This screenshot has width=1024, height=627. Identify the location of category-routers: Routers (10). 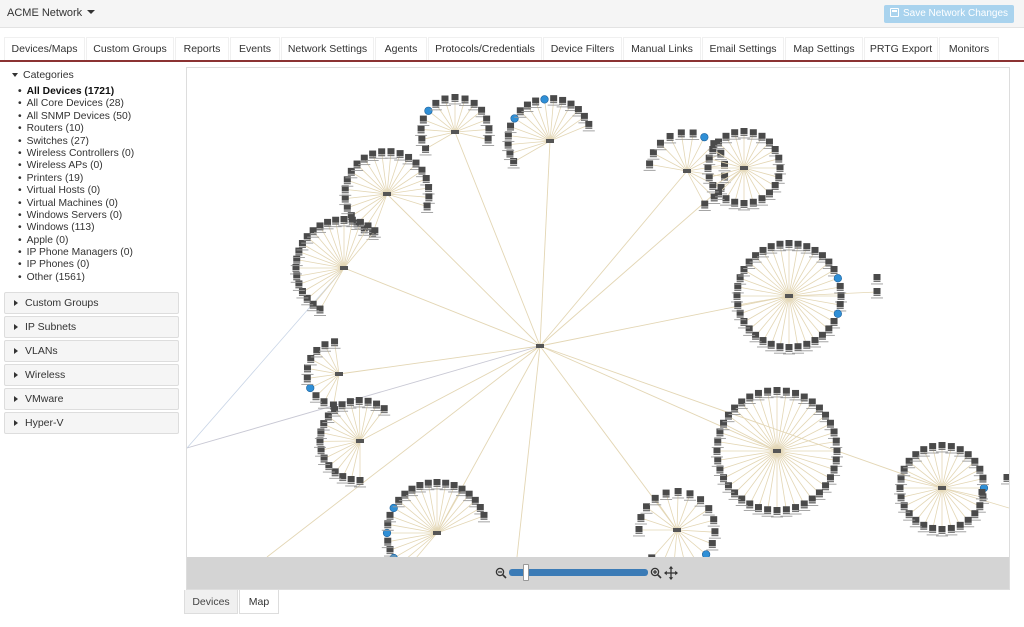
(76, 129).